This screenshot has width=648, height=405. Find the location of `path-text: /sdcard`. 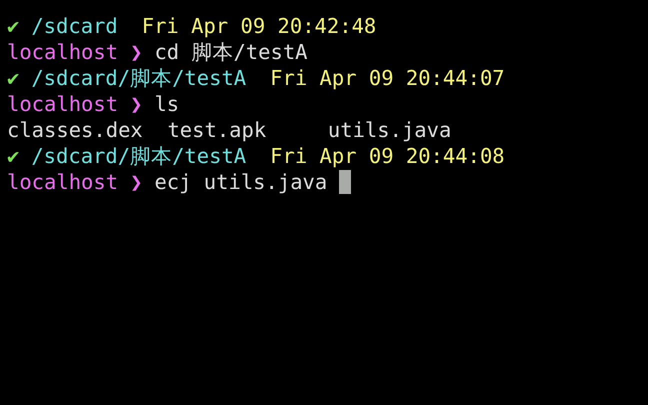

path-text: /sdcard is located at coordinates (74, 26).